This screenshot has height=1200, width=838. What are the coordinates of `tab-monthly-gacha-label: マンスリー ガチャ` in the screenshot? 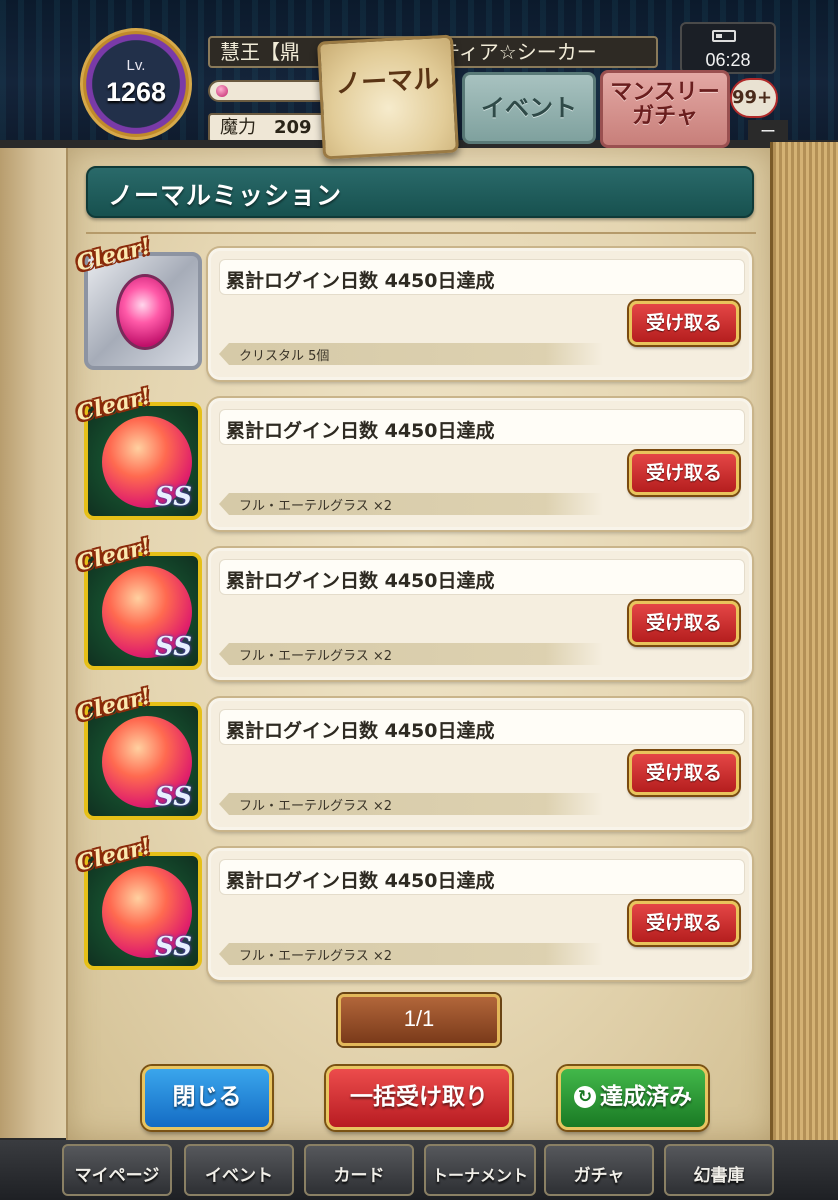 It's located at (665, 104).